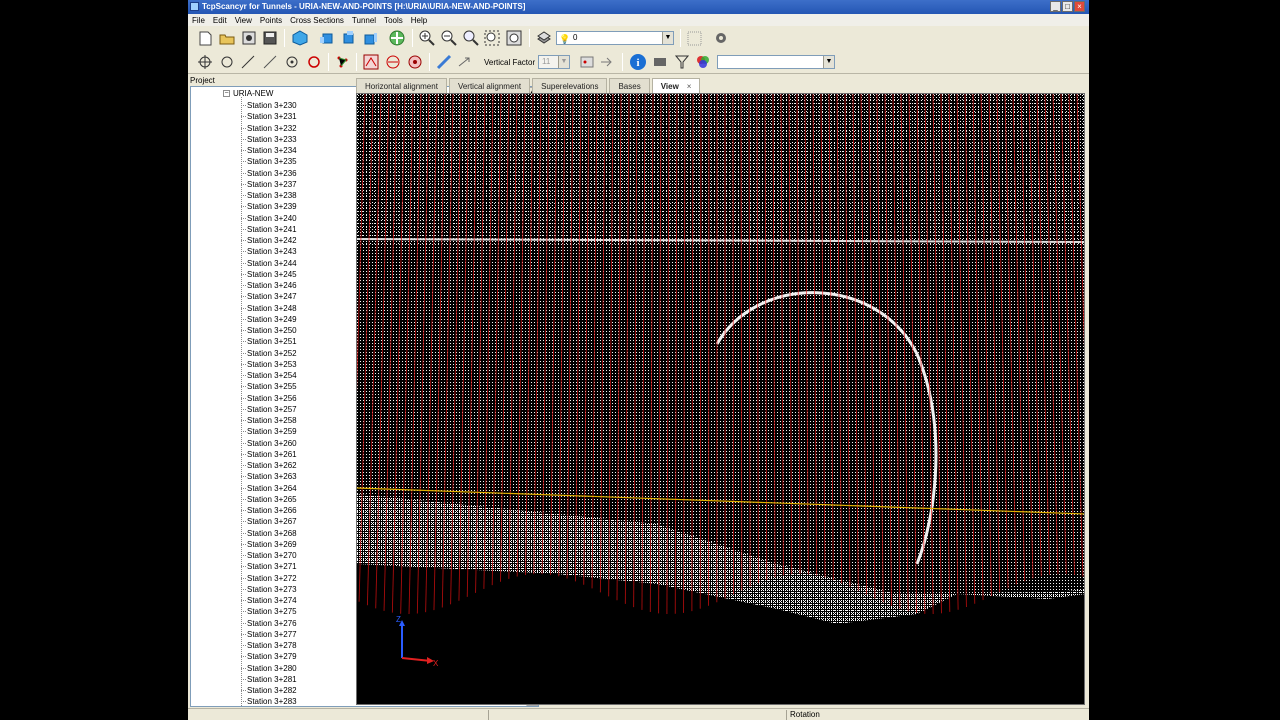  What do you see at coordinates (269, 263) in the screenshot?
I see `tree-item-station: Station 3+244` at bounding box center [269, 263].